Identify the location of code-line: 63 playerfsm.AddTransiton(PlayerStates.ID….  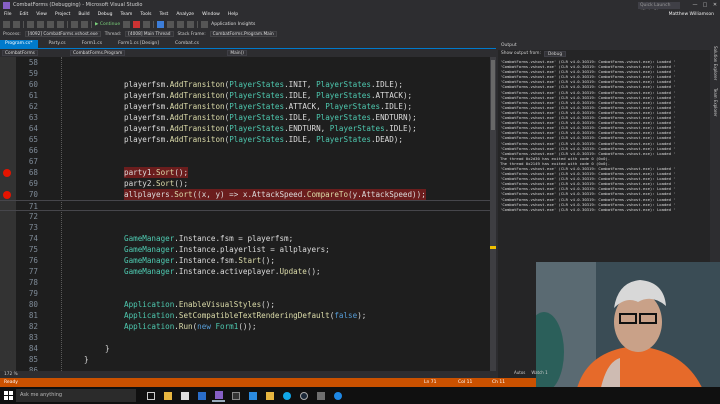
(245, 117).